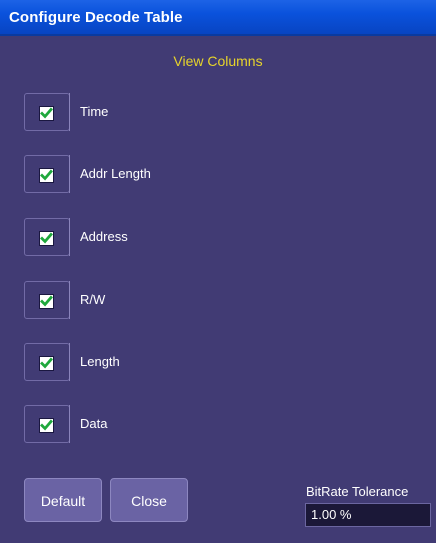 This screenshot has width=436, height=543. What do you see at coordinates (93, 299) in the screenshot?
I see `rw-label: R/W` at bounding box center [93, 299].